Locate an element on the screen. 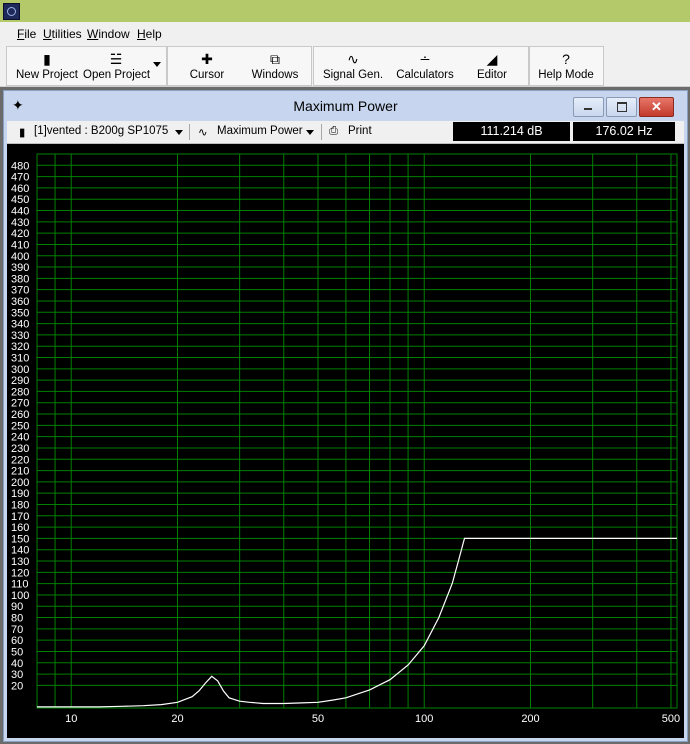 The width and height of the screenshot is (690, 744). editor-button: ◢ Editor is located at coordinates (492, 66).